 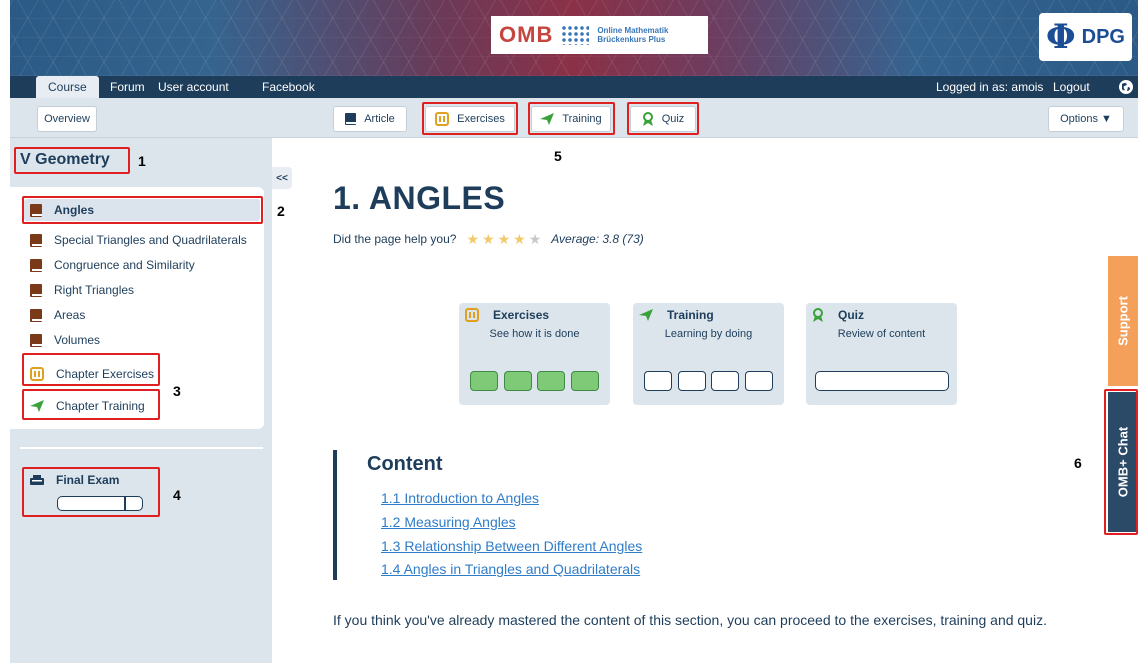 What do you see at coordinates (67, 87) in the screenshot?
I see `tab-course: Course` at bounding box center [67, 87].